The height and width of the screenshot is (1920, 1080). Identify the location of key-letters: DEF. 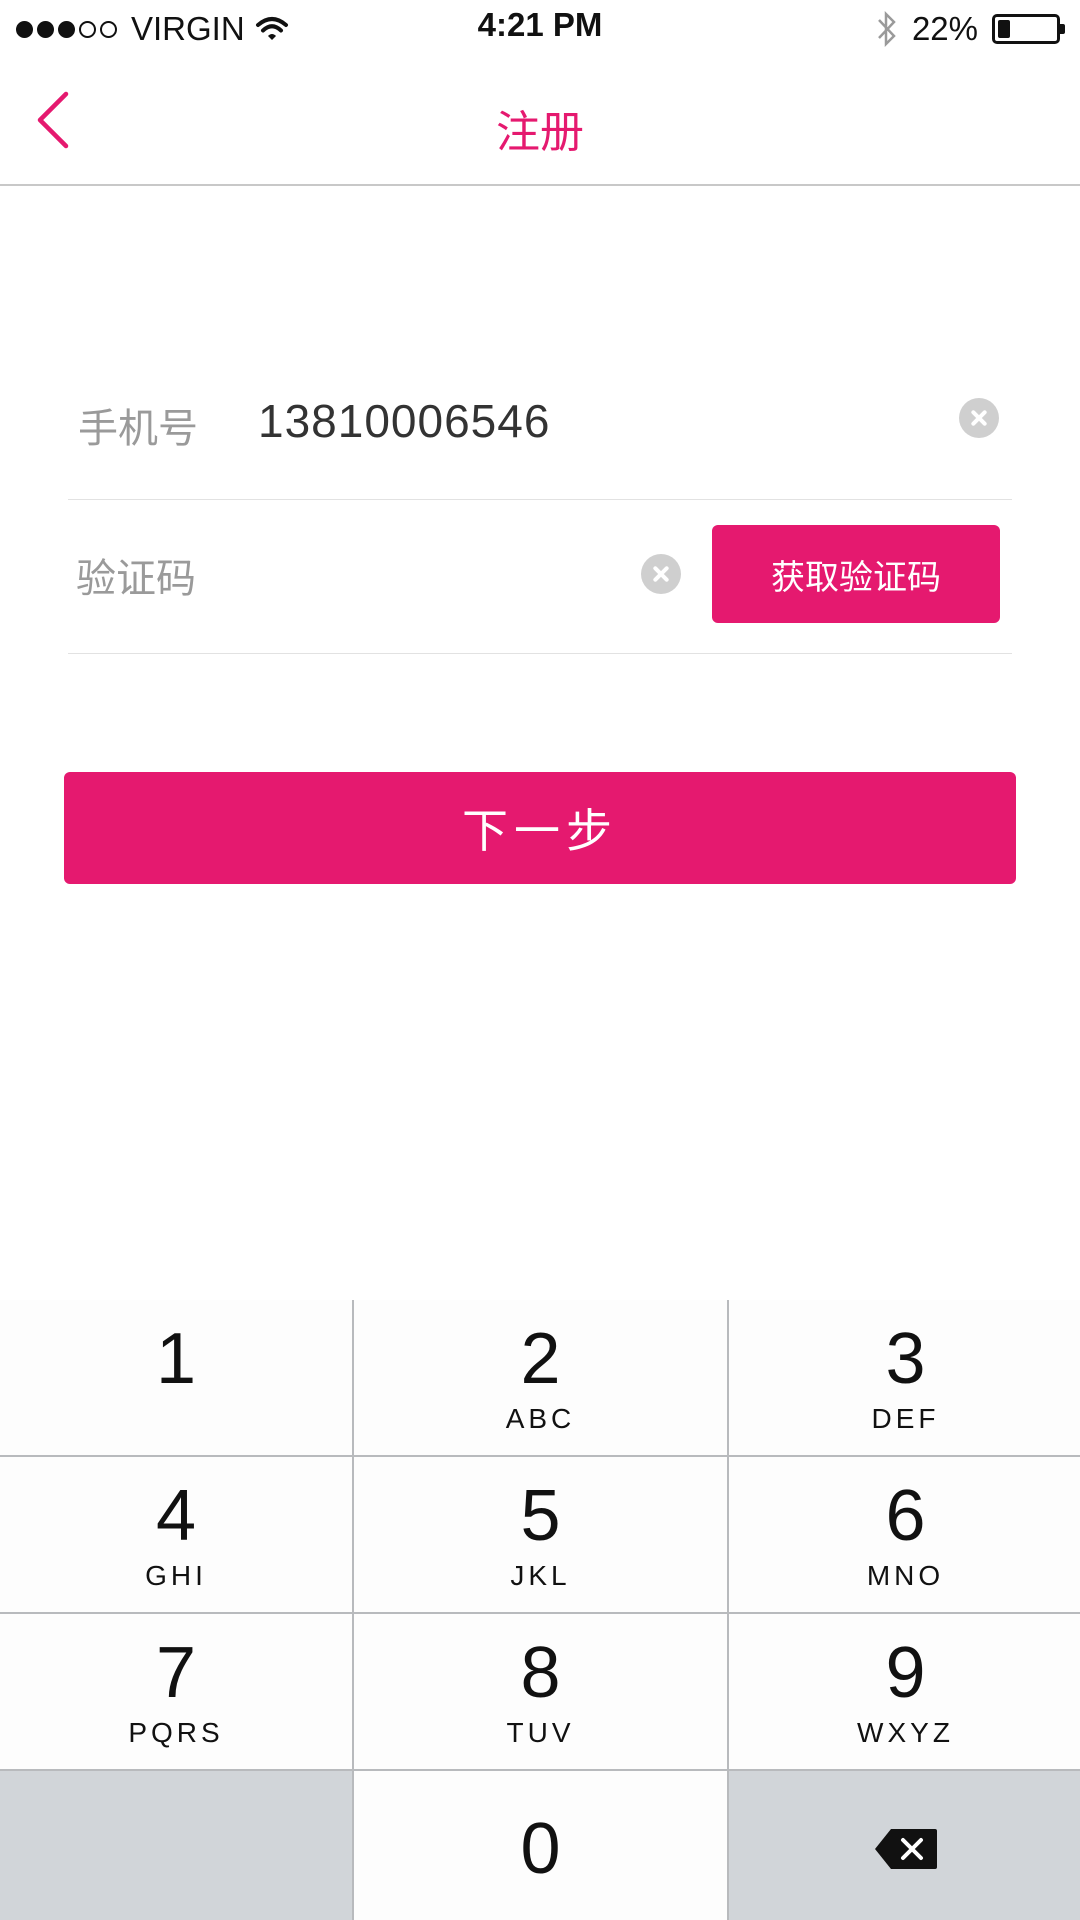
(905, 1418).